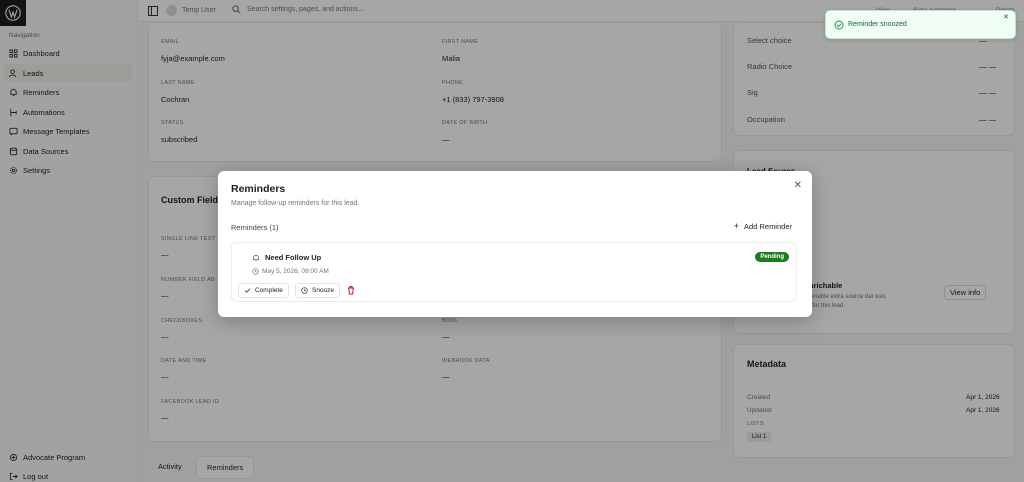 This screenshot has width=1024, height=482. I want to click on toast-message: Reminder snoozed, so click(877, 24).